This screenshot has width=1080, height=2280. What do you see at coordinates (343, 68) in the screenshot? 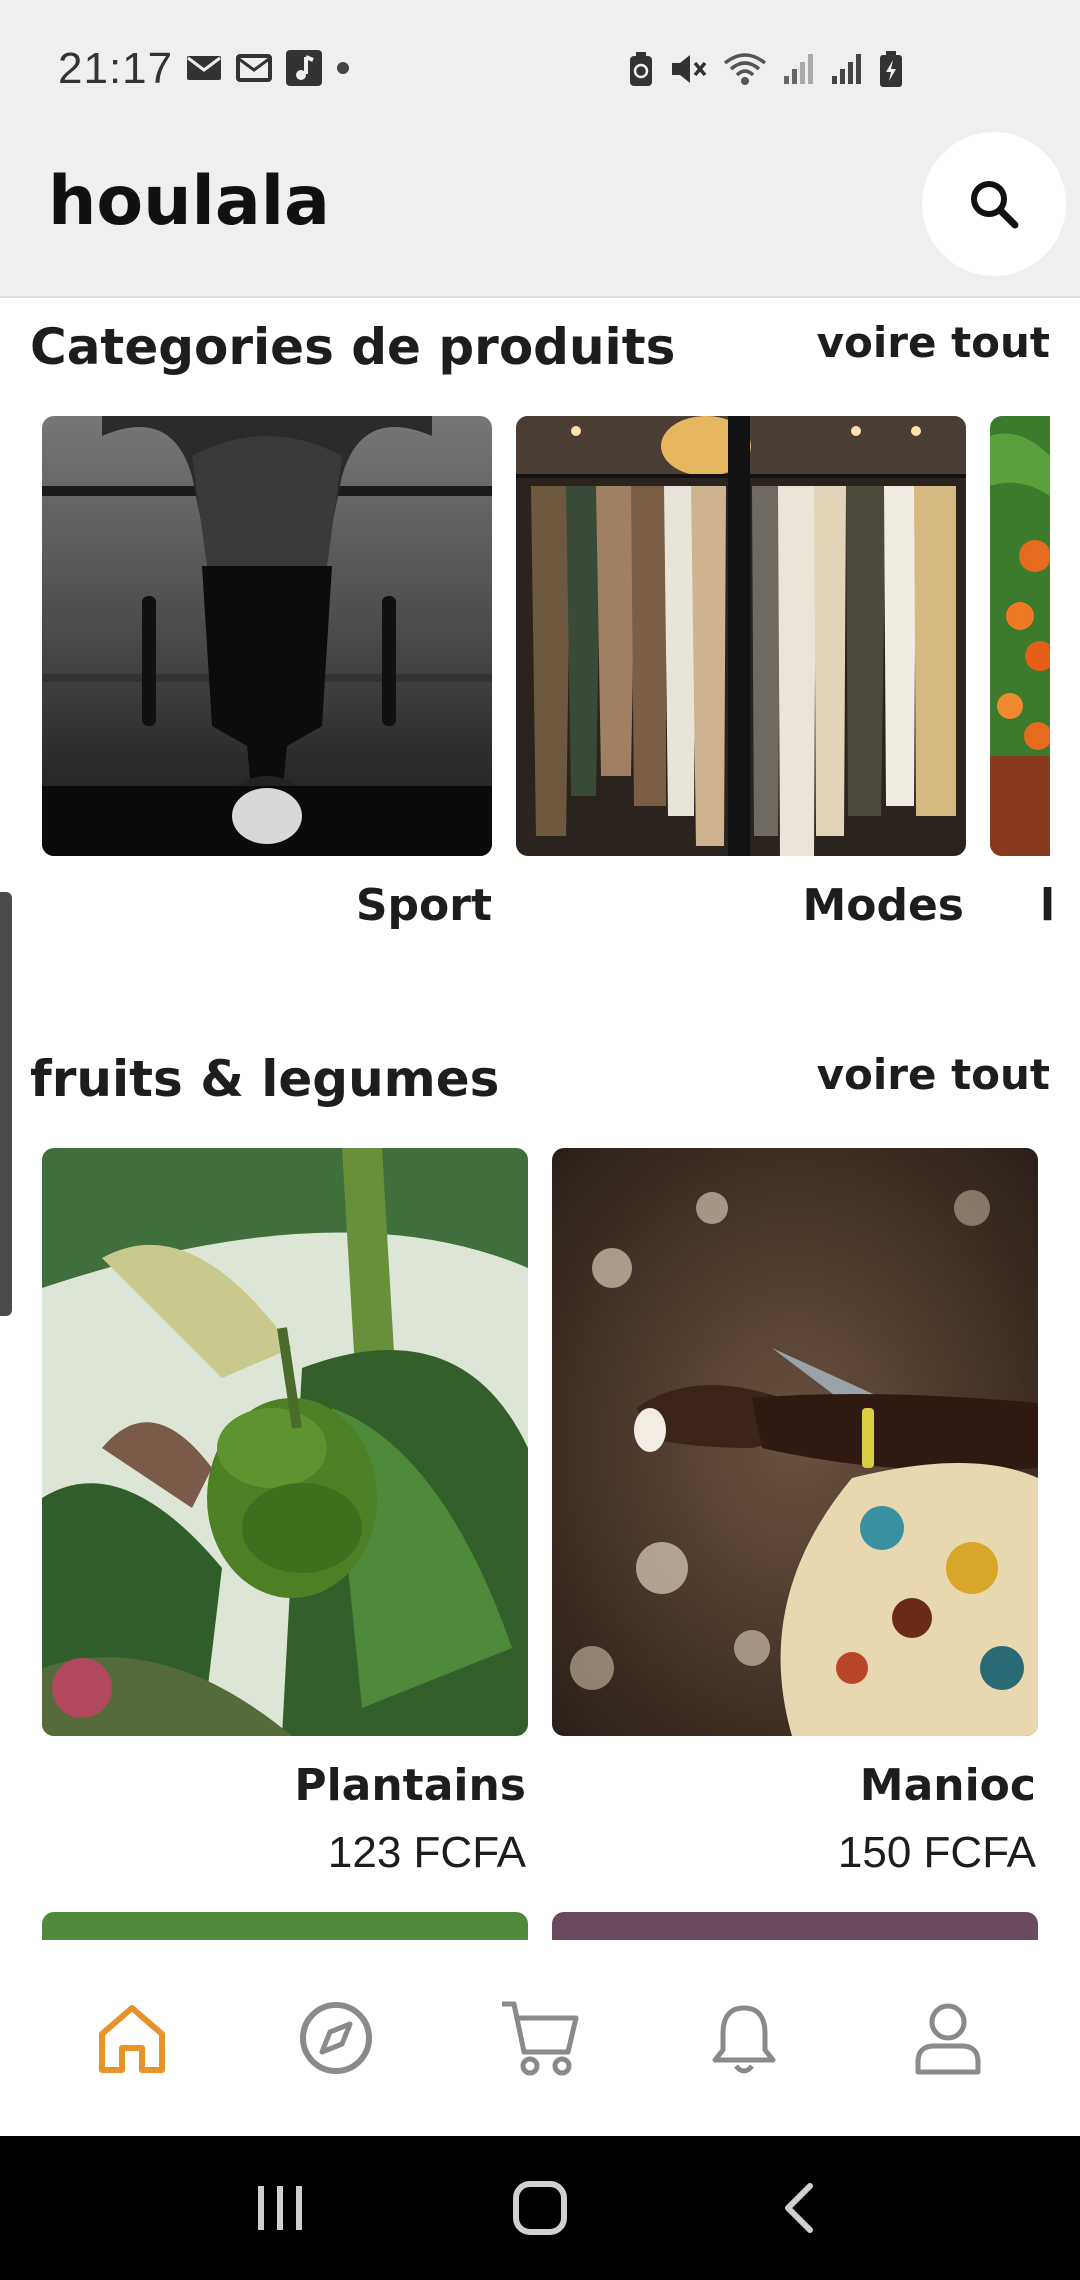
I see `dot-icon` at bounding box center [343, 68].